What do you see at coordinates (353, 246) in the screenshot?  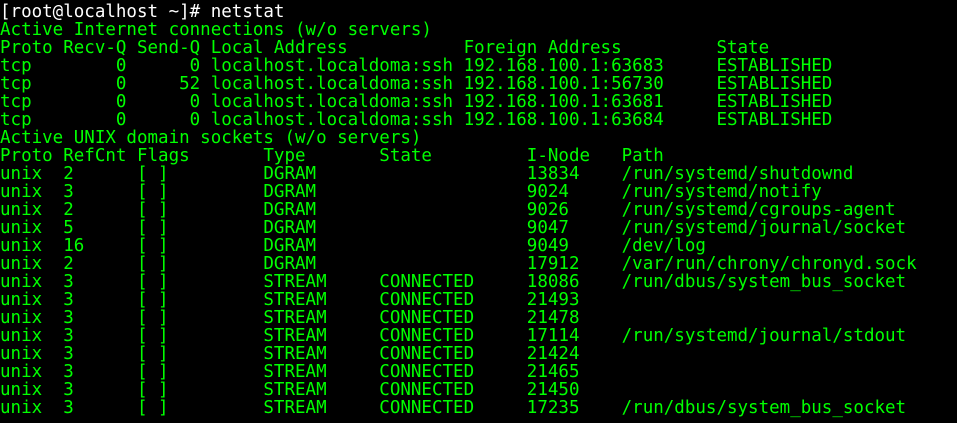 I see `output-line: unix 16 [ ] DGRAM 9049 /dev/log` at bounding box center [353, 246].